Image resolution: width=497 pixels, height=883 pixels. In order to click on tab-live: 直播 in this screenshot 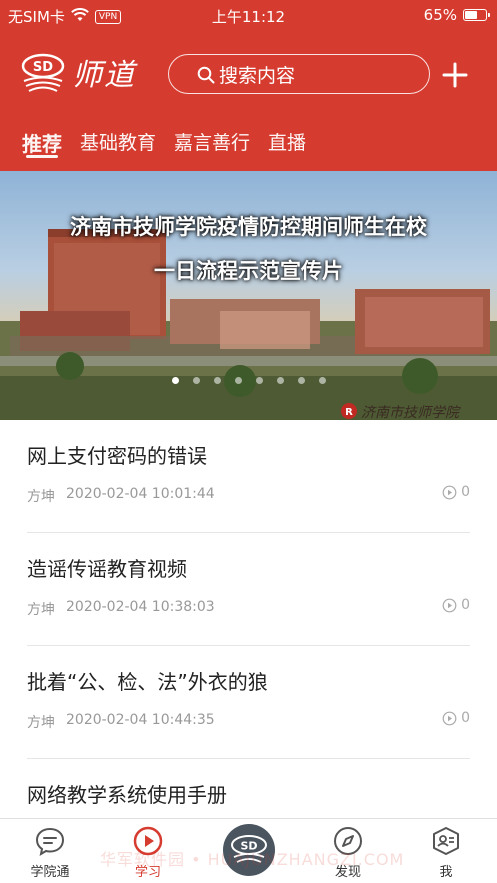, I will do `click(287, 144)`.